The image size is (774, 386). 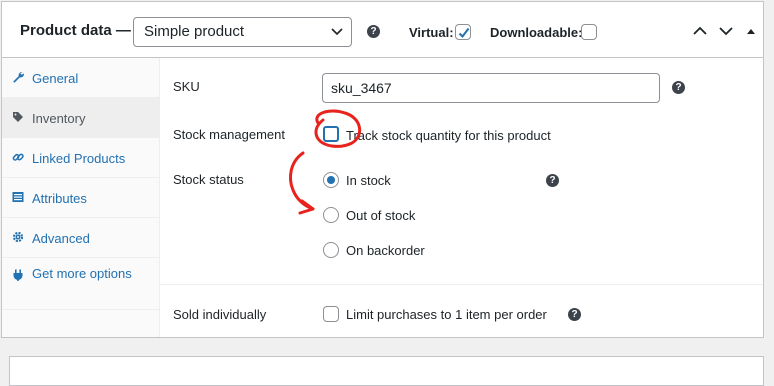 I want to click on chevron-down-icon, so click(x=337, y=32).